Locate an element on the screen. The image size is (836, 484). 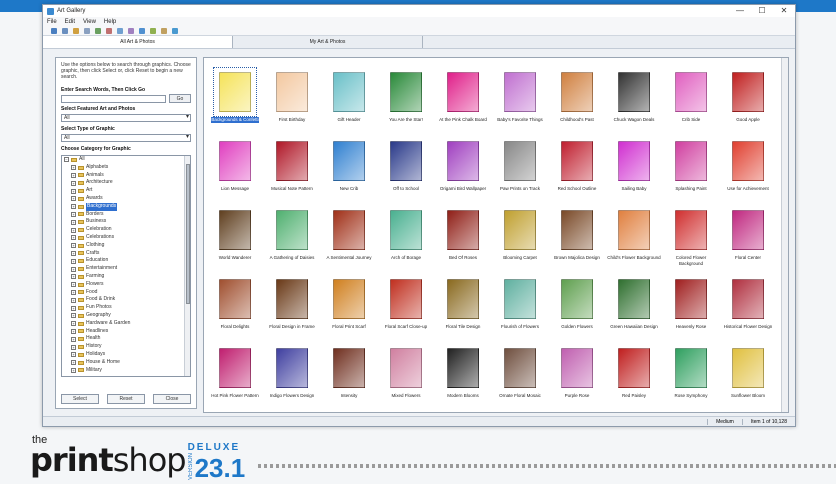
tree-item: + Animals is located at coordinates (126, 176).